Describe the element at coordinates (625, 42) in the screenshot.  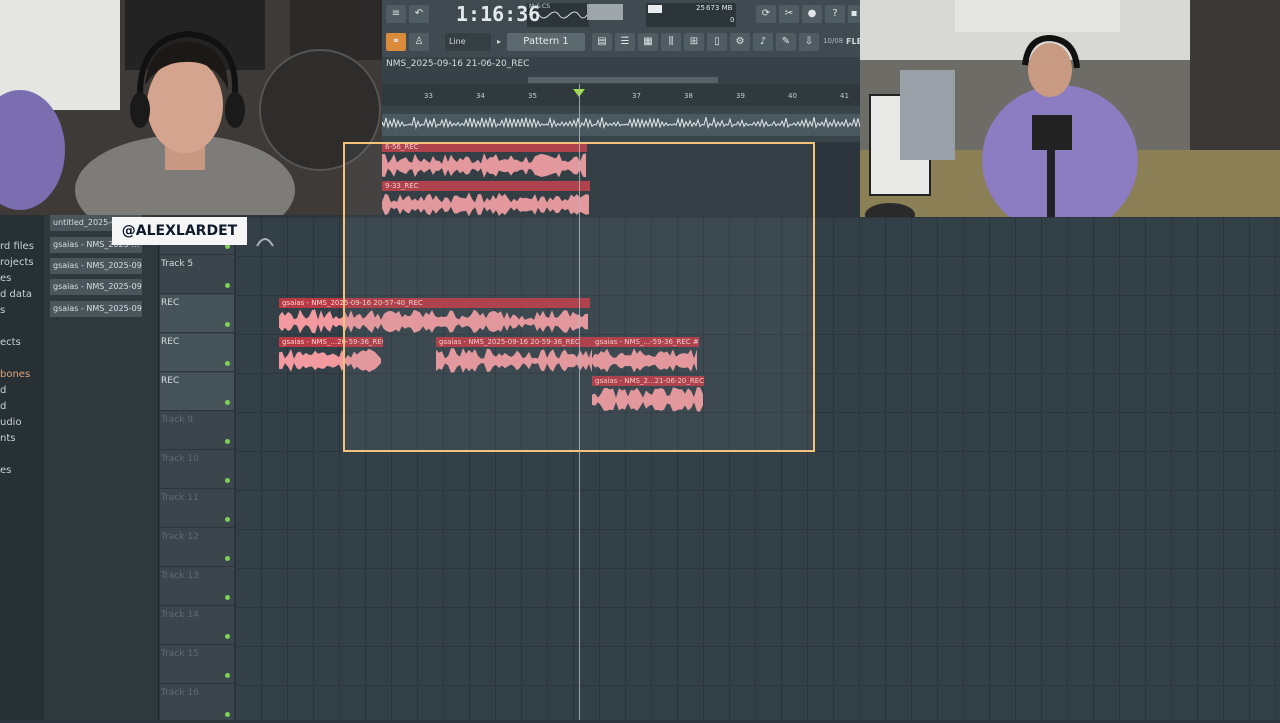
I see `playlist-icon: ☰` at that location.